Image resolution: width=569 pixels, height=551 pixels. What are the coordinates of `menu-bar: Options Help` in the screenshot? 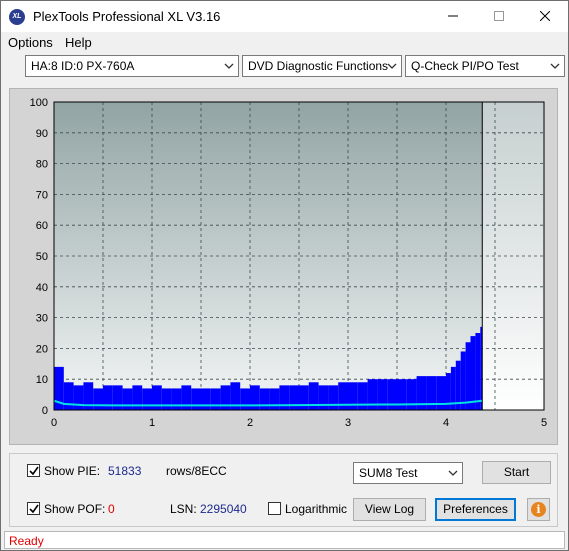 It's located at (284, 42).